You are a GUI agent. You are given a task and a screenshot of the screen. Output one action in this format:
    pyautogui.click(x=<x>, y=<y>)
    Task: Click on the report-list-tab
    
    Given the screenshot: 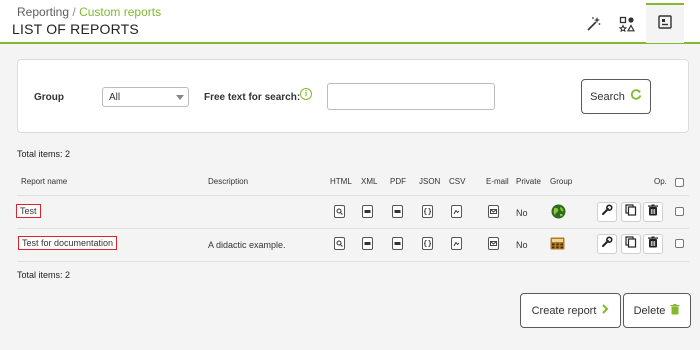 What is the action you would take?
    pyautogui.click(x=665, y=23)
    